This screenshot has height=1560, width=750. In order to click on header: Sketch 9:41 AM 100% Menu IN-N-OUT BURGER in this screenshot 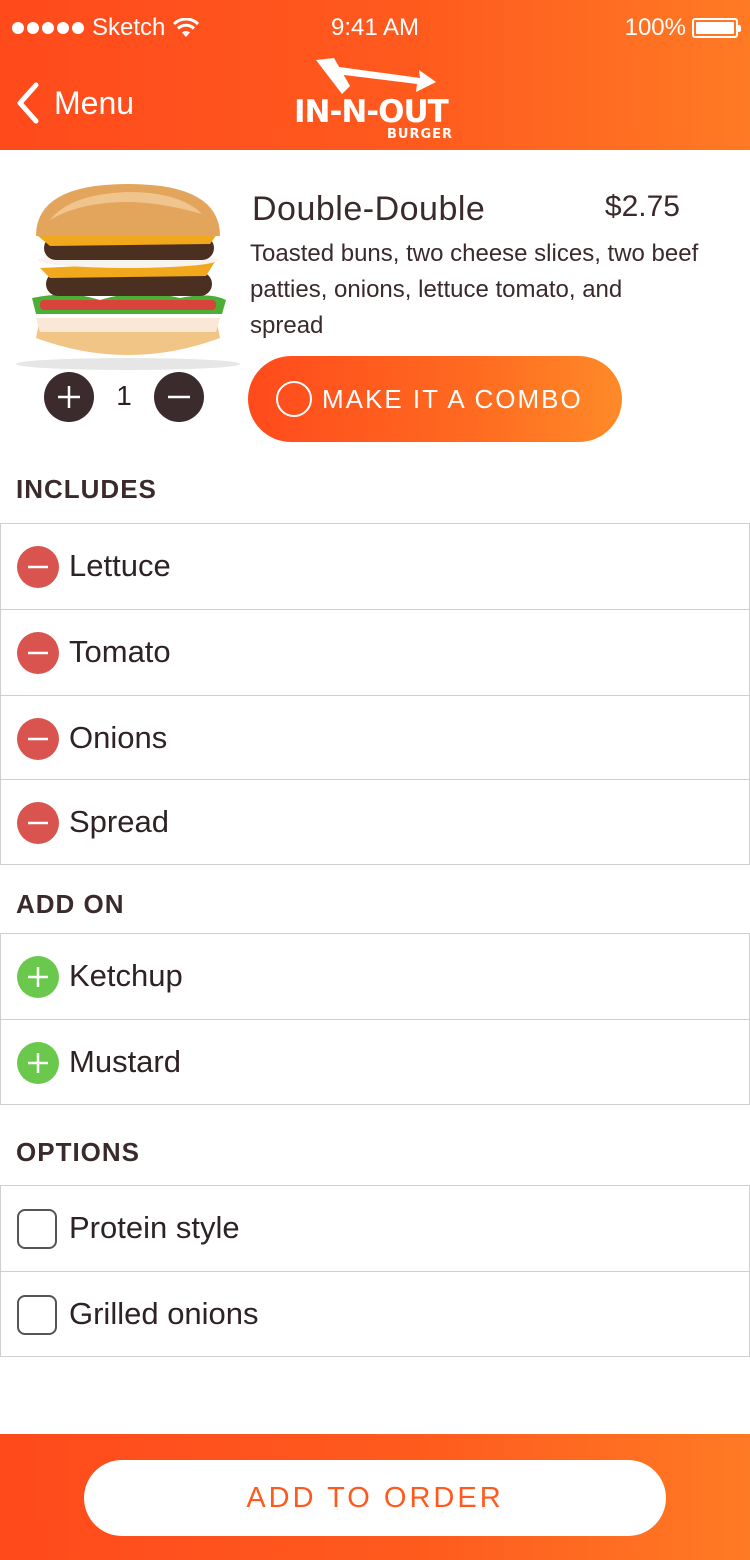, I will do `click(375, 75)`.